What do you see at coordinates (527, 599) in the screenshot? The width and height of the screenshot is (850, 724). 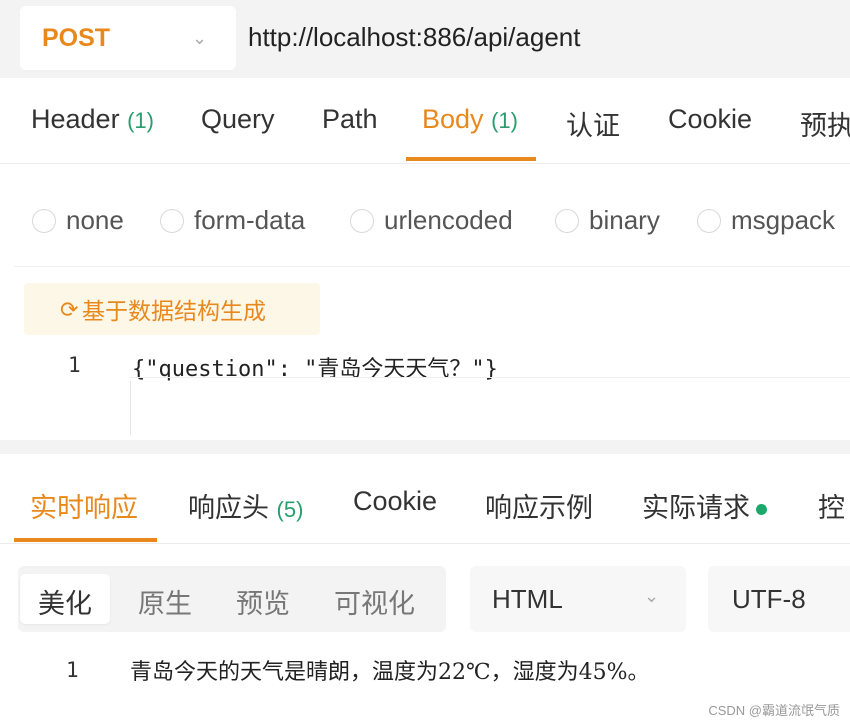 I see `format-label: HTML` at bounding box center [527, 599].